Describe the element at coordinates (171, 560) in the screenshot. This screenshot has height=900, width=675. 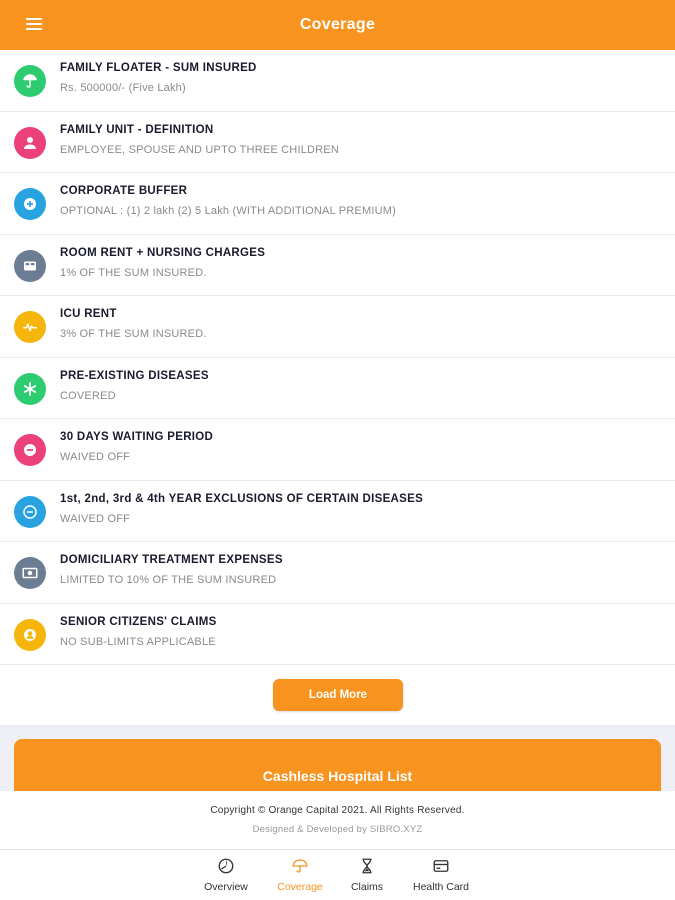
I see `coverage-item-title: DOMICILIARY TREATMENT EXPENSES` at that location.